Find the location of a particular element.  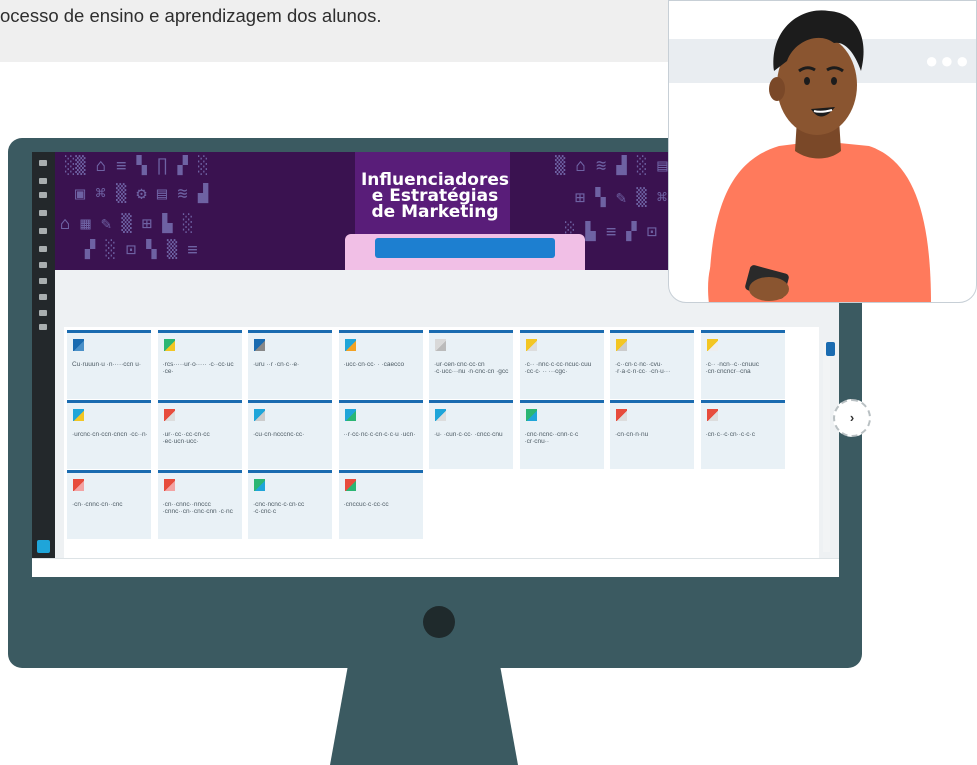

banner-pattern: ▒ ⌂ ≋ ▟ ░ ▤ is located at coordinates (611, 166).